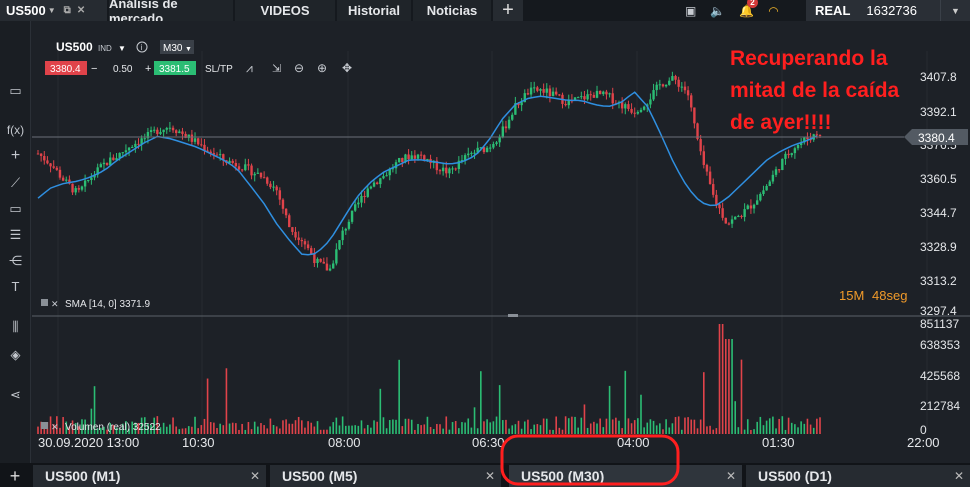  Describe the element at coordinates (171, 13) in the screenshot. I see `tab-market-analysis: Análisis de mercado` at that location.